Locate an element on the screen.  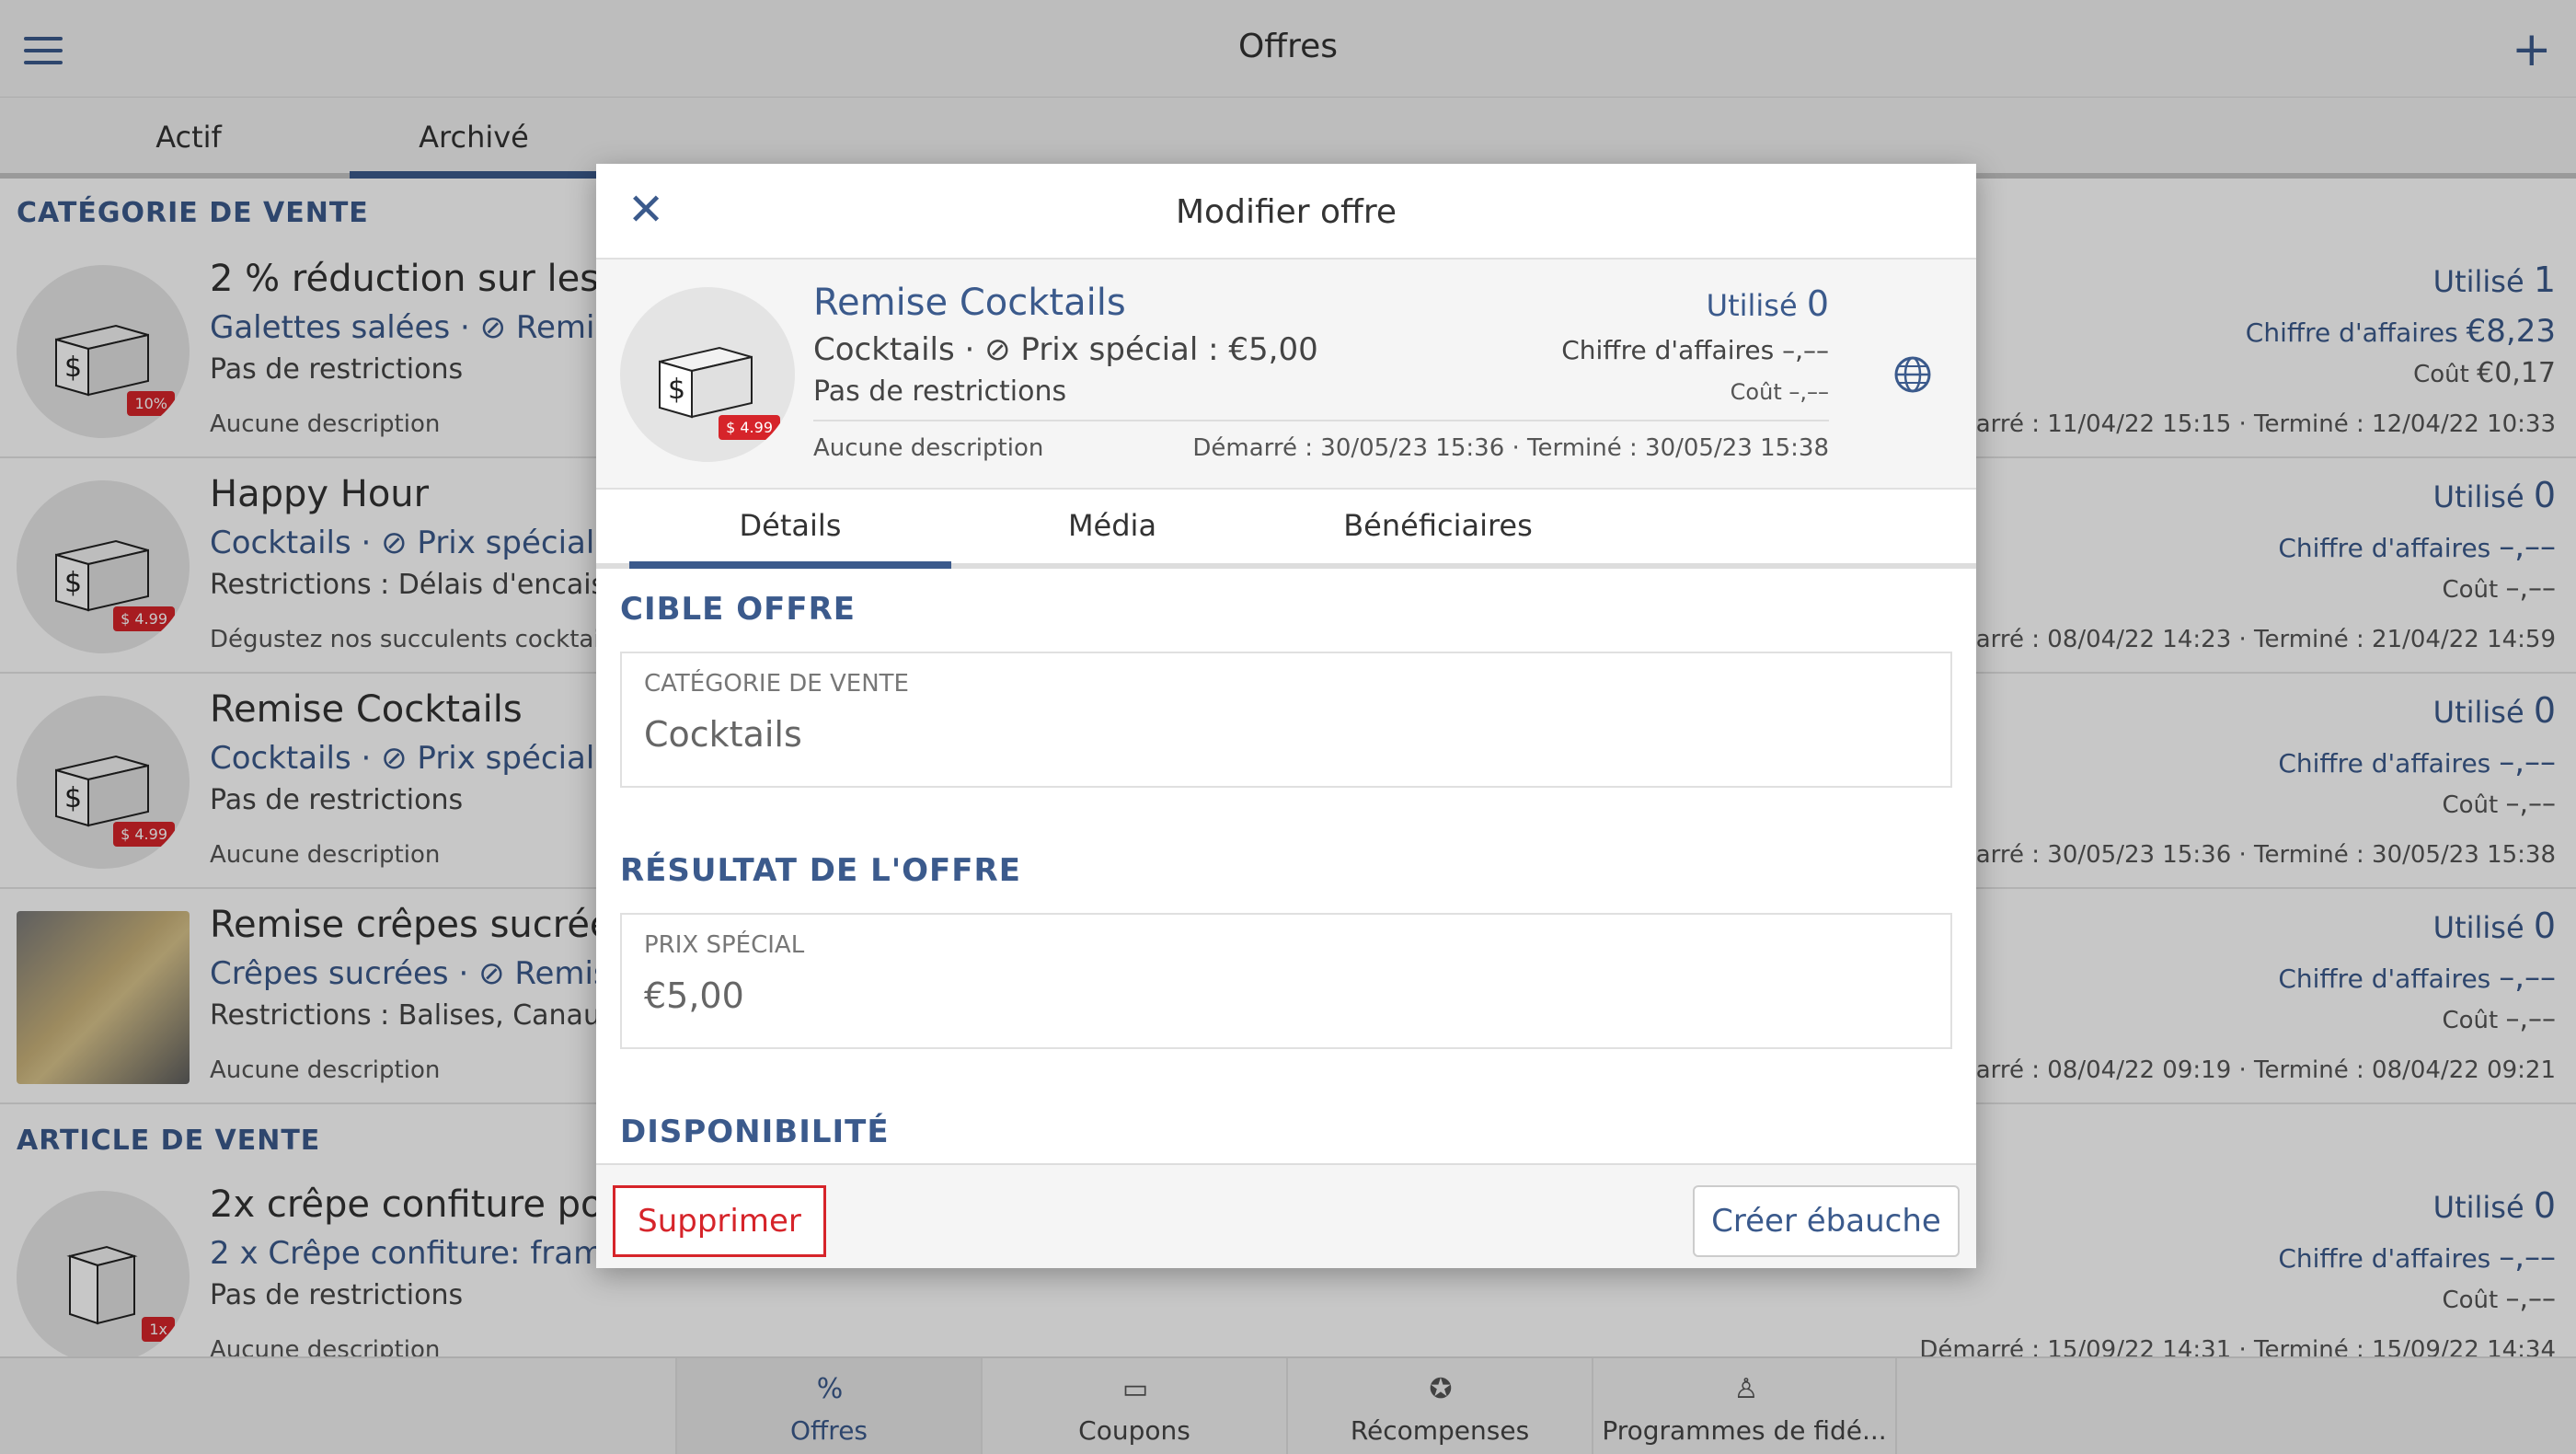
tab-beneficiaires: Bénéficiaires is located at coordinates (1438, 525).